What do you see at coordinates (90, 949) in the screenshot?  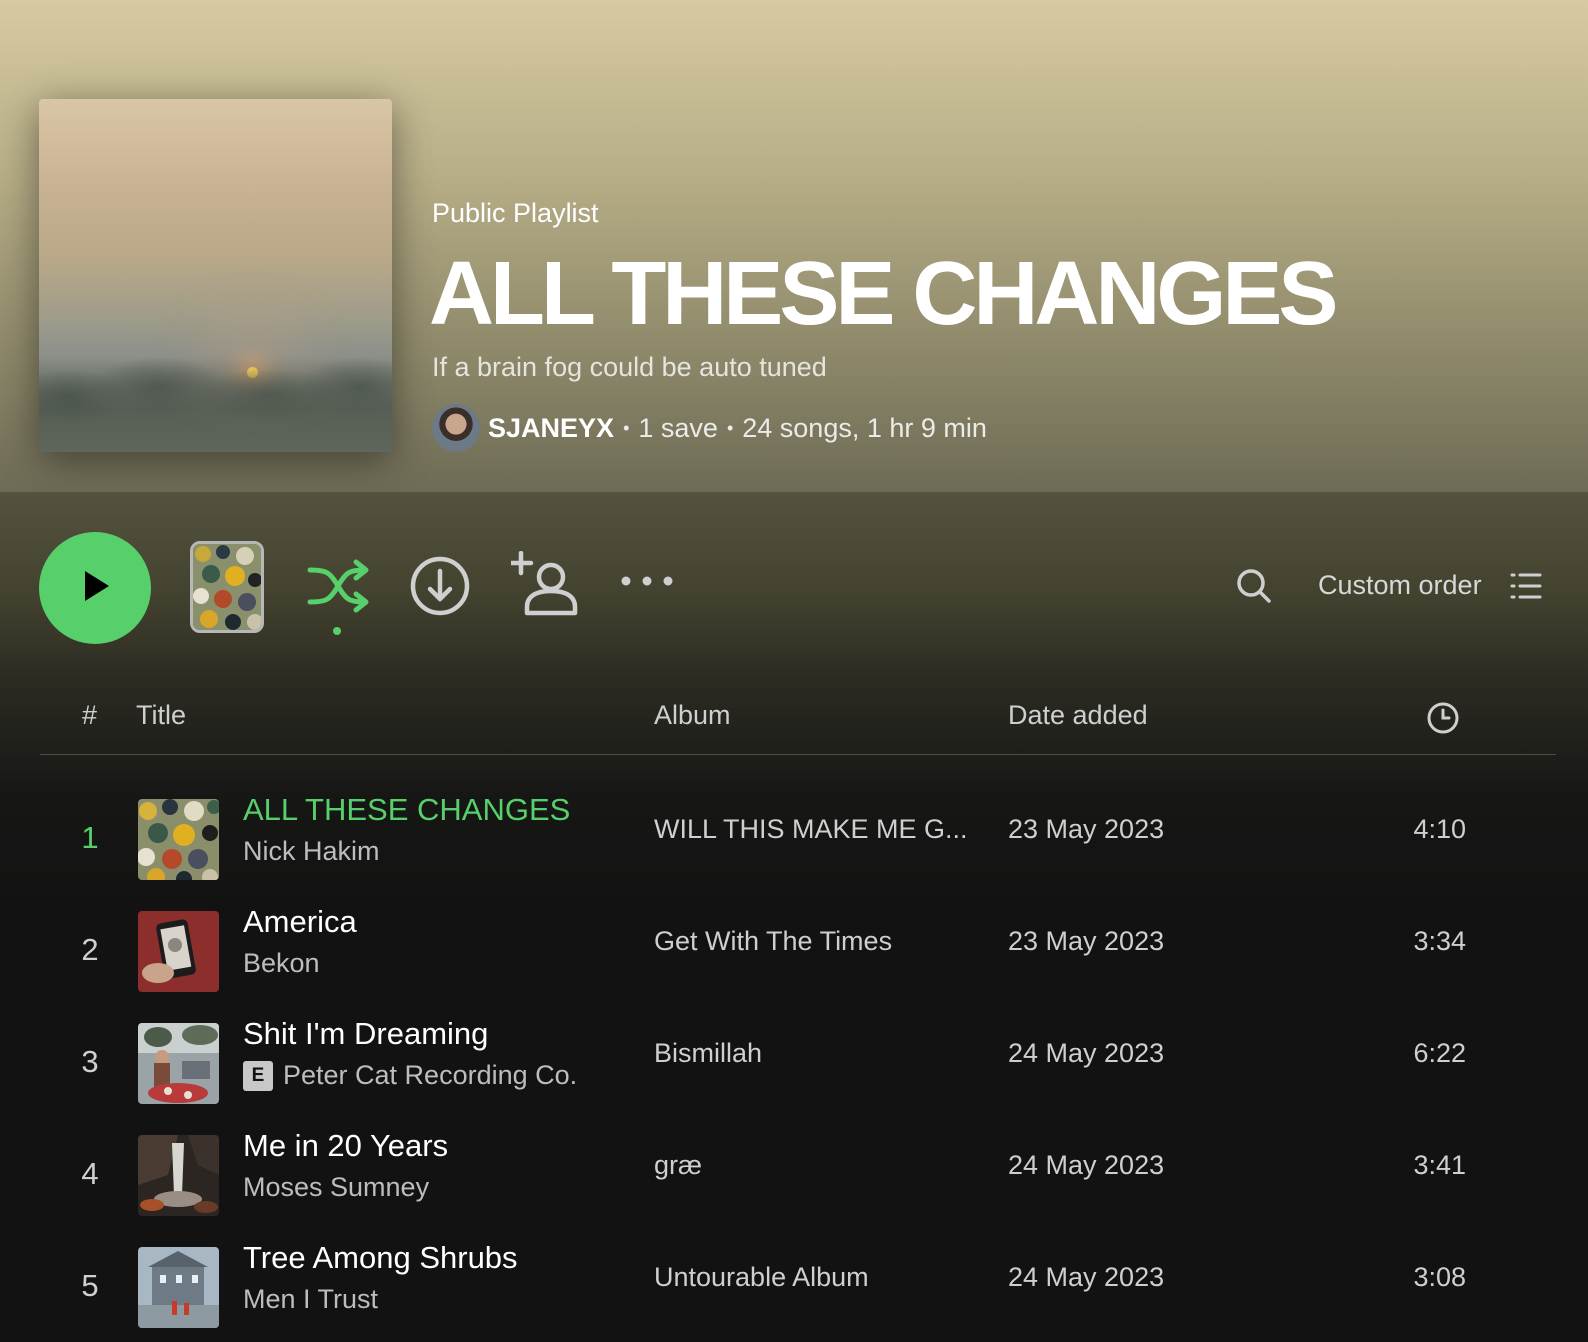 I see `track-number: 2` at bounding box center [90, 949].